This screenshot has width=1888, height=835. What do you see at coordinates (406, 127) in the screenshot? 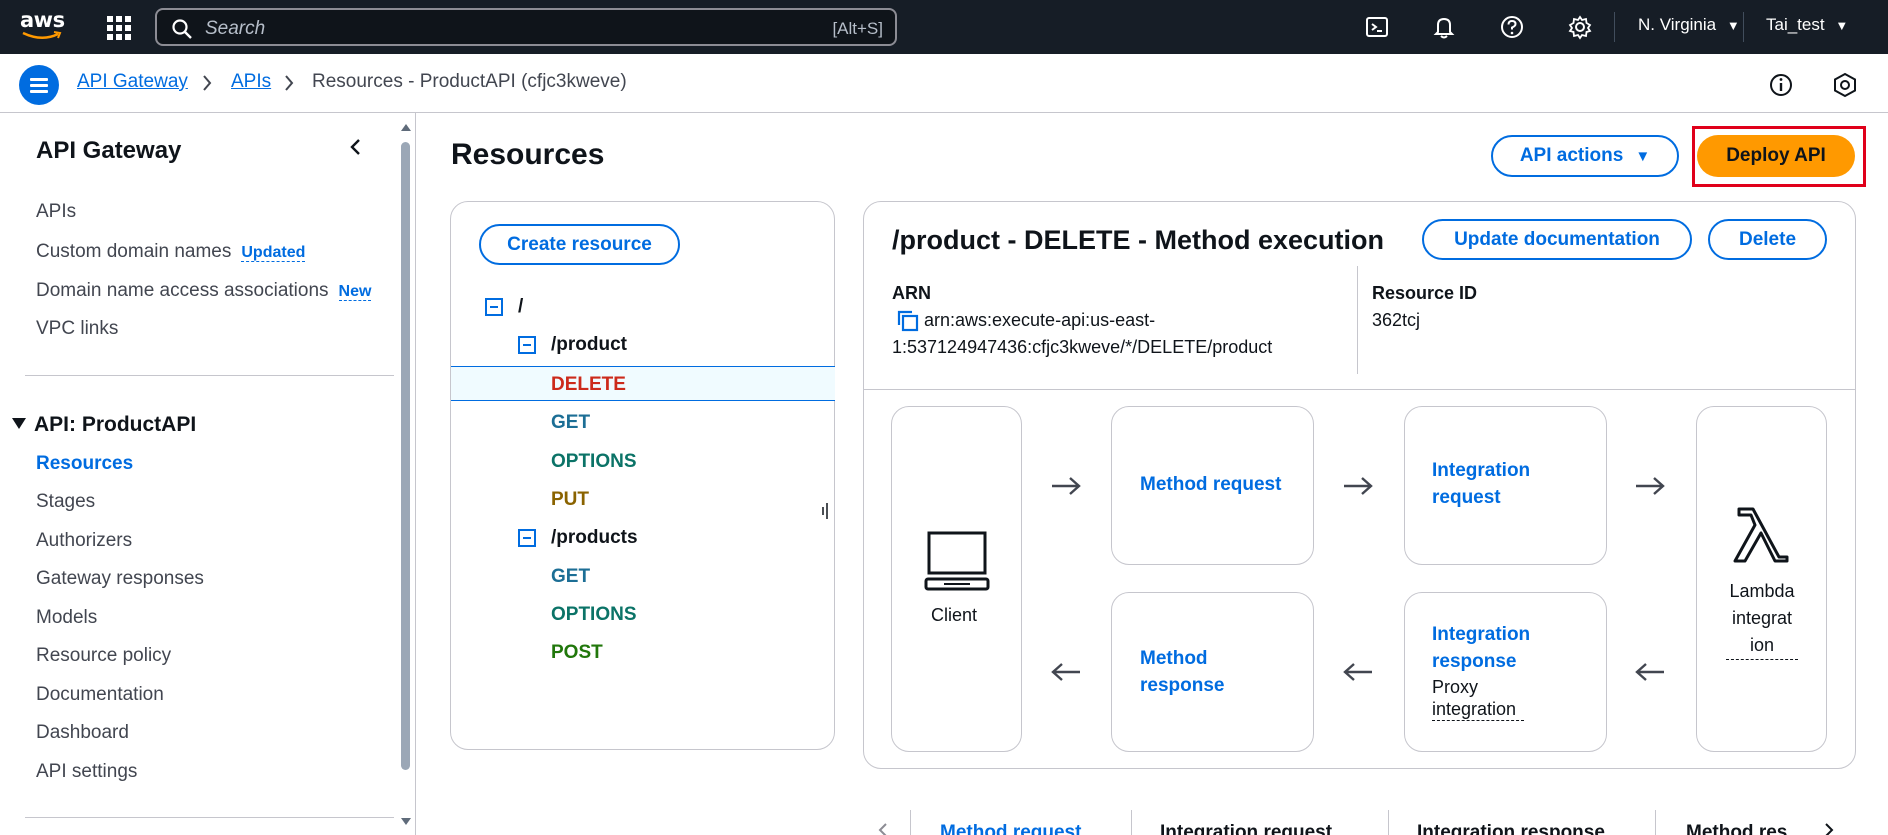
I see `scroll-up-icon` at bounding box center [406, 127].